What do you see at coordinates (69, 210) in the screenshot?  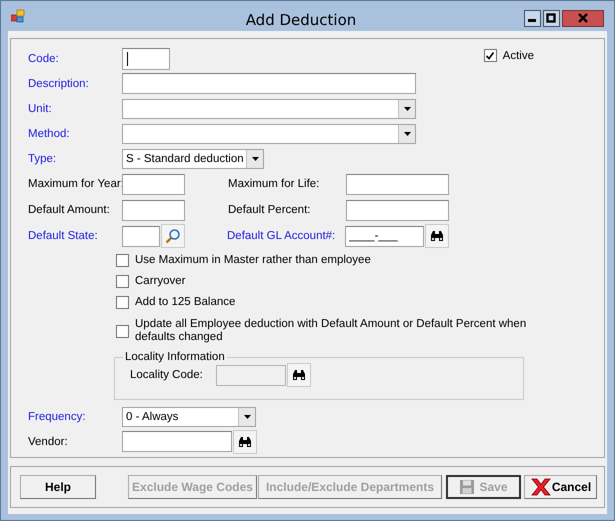 I see `field-label: Default Amount:` at bounding box center [69, 210].